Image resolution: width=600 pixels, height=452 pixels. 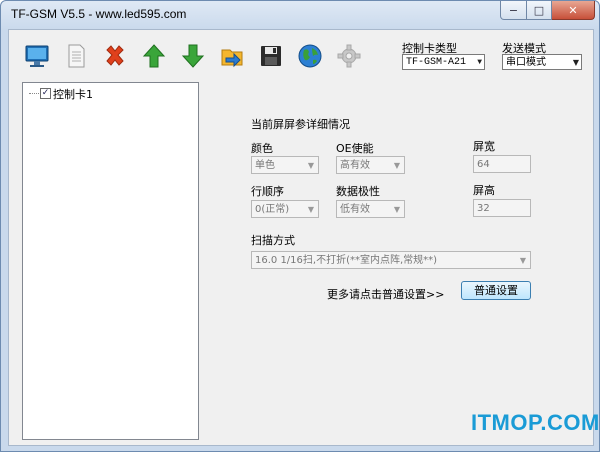 I want to click on normal-settings-button: 普通设置, so click(x=496, y=290).